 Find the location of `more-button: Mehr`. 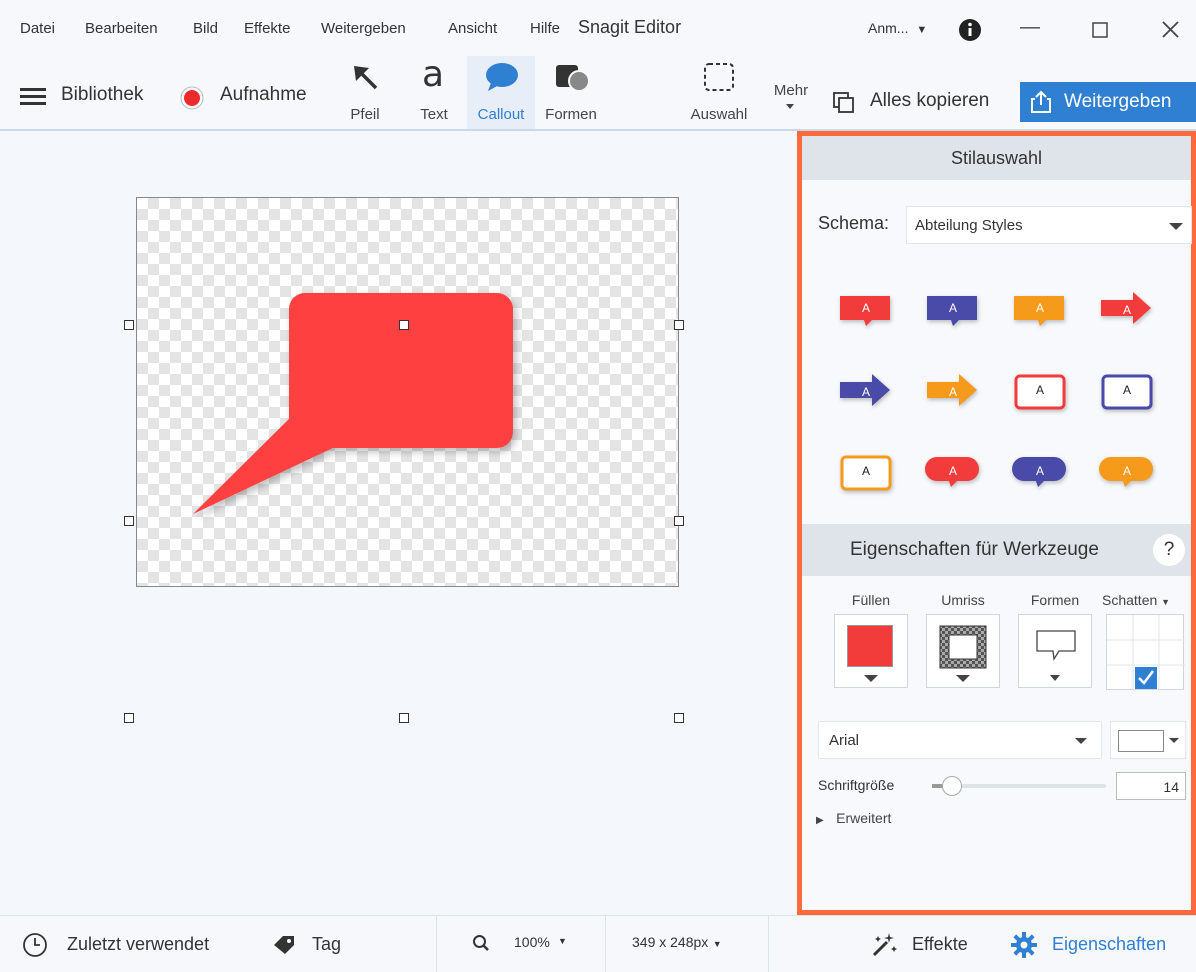

more-button: Mehr is located at coordinates (791, 102).